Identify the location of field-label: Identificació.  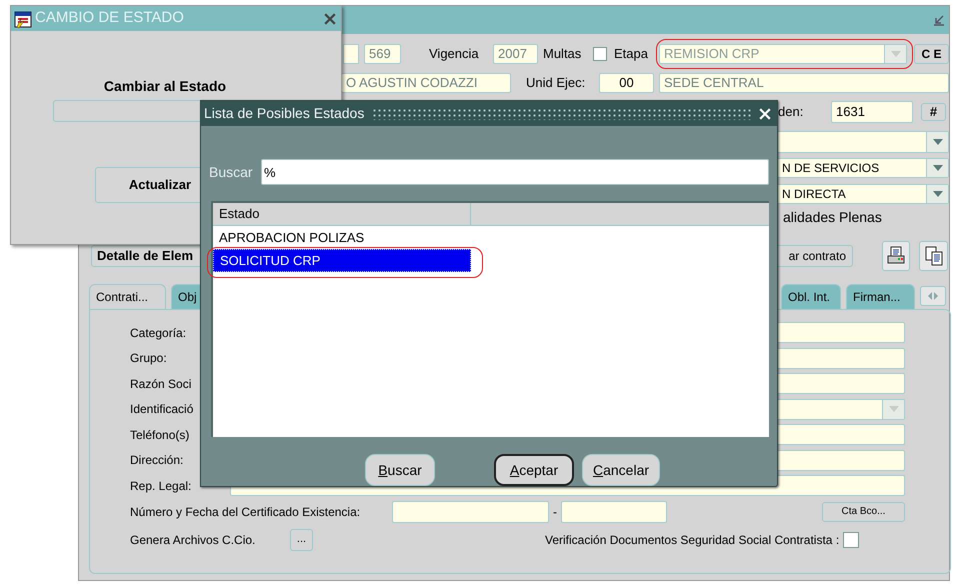
(162, 409).